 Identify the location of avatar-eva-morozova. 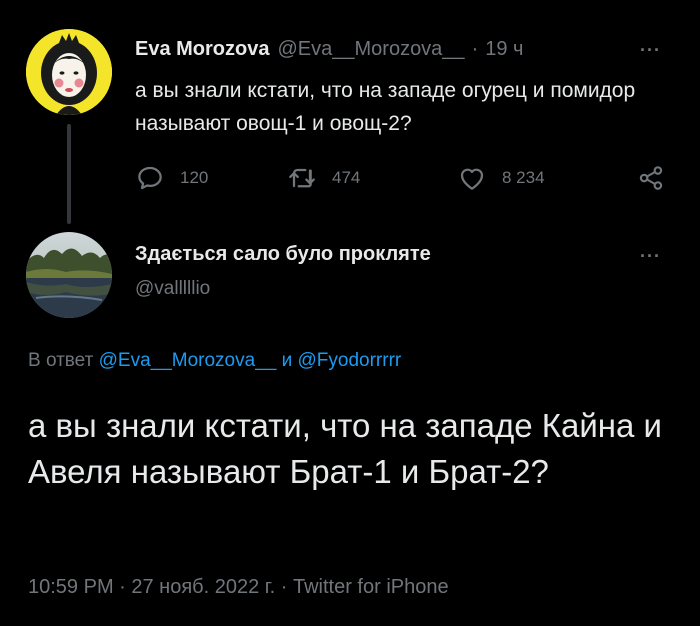
(69, 72).